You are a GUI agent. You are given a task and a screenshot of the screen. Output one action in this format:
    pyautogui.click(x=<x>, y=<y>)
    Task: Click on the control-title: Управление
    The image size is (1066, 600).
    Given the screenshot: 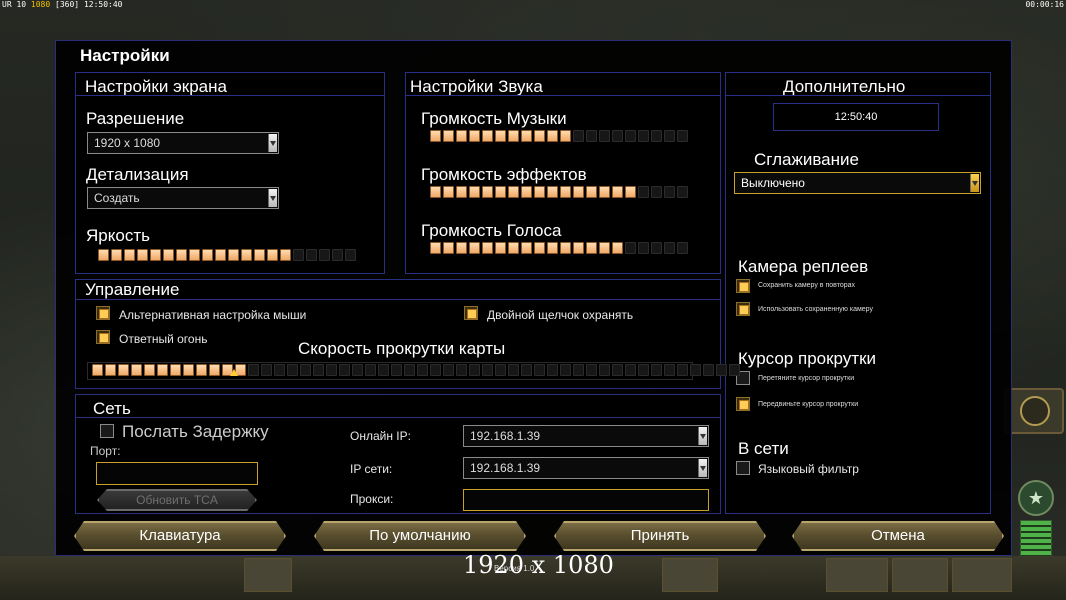 What is the action you would take?
    pyautogui.click(x=132, y=289)
    